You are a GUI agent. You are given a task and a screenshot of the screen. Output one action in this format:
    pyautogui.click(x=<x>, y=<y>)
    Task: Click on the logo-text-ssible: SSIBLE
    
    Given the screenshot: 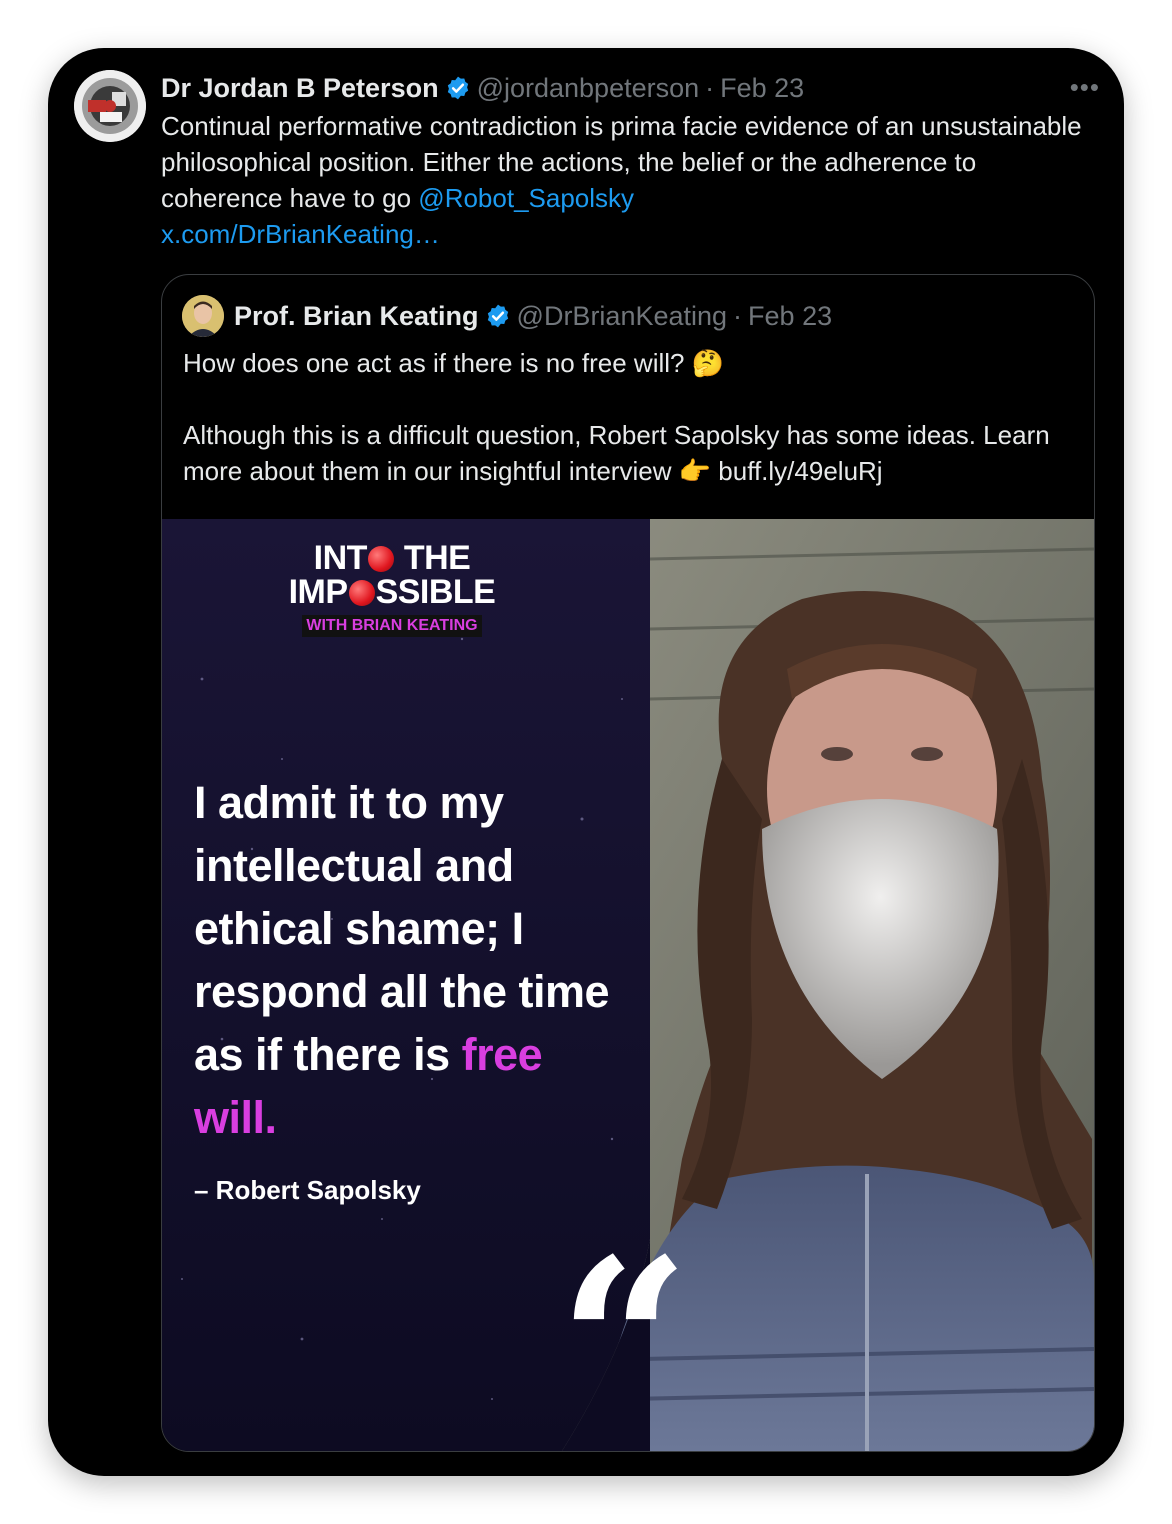 What is the action you would take?
    pyautogui.click(x=435, y=592)
    